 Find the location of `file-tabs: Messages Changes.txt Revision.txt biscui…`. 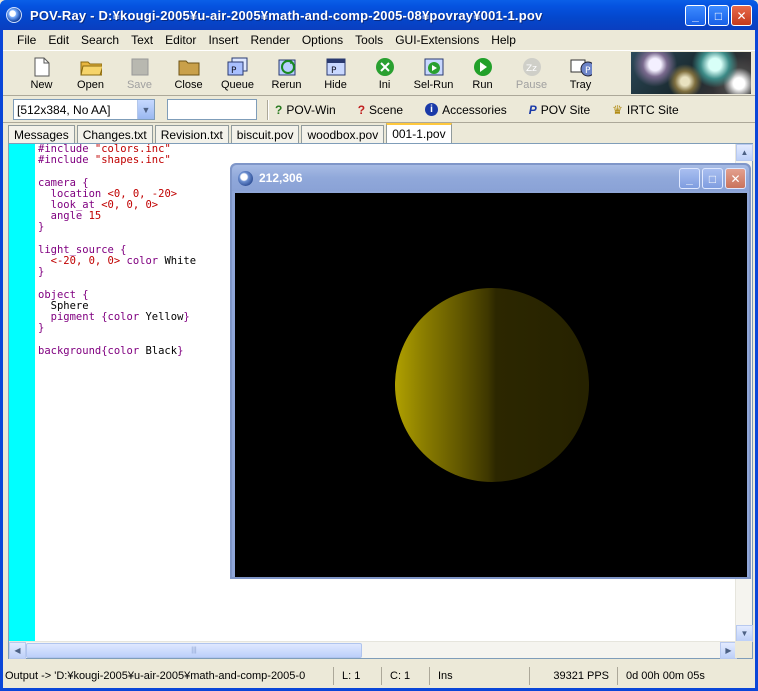

file-tabs: Messages Changes.txt Revision.txt biscui… is located at coordinates (231, 133).